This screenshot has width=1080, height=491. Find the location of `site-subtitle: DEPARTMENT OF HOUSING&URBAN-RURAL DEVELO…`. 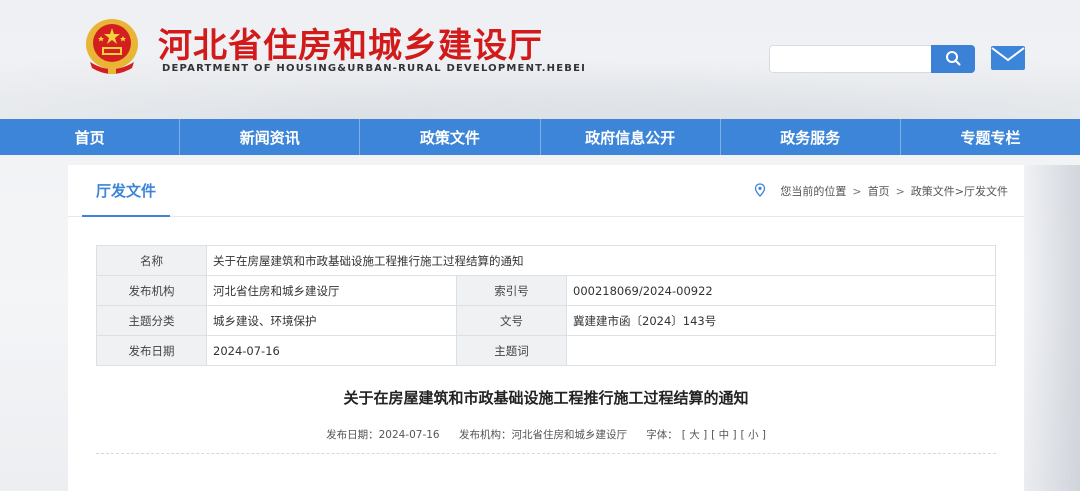

site-subtitle: DEPARTMENT OF HOUSING&URBAN-RURAL DEVELO… is located at coordinates (374, 68).